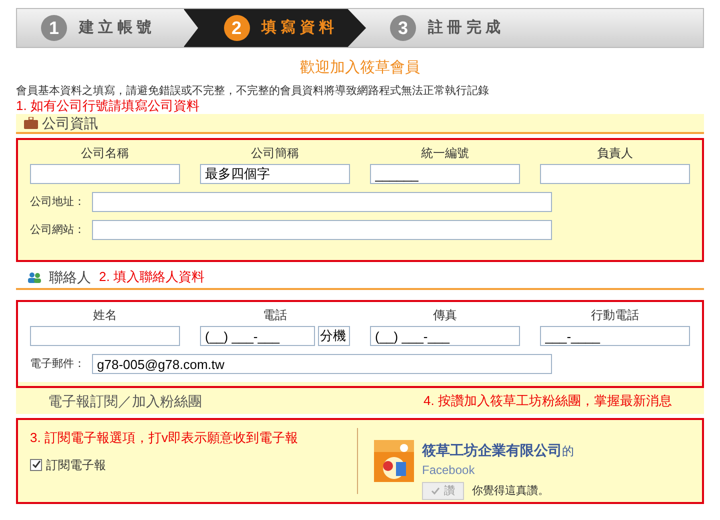  I want to click on field-label: 姓名, so click(105, 315).